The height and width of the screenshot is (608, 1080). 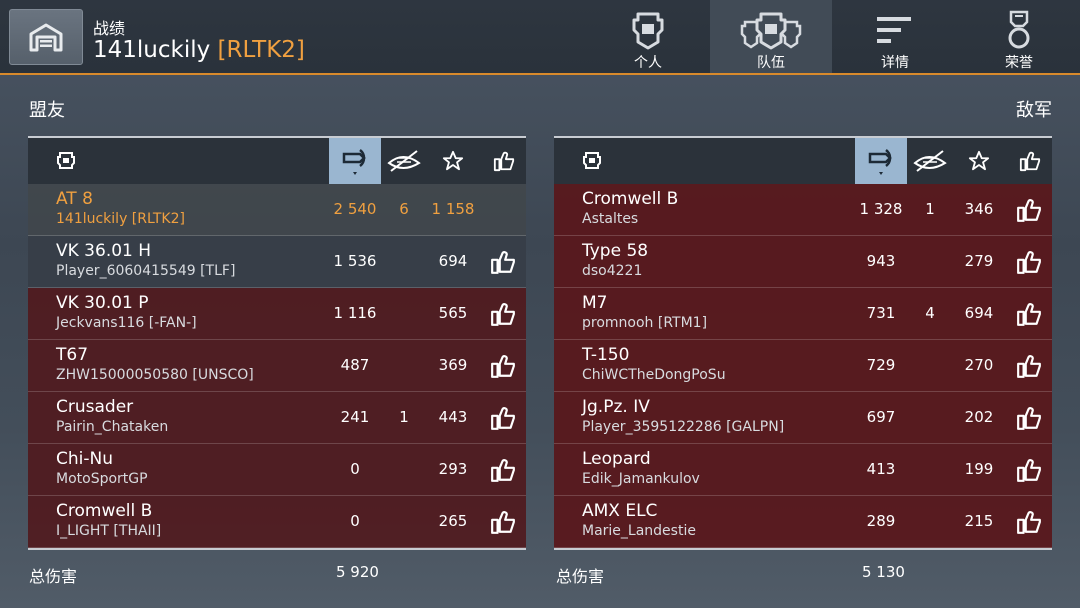 I want to click on table-row: T67 ZHW15000050580 [UNSCO] 487 369, so click(x=277, y=366).